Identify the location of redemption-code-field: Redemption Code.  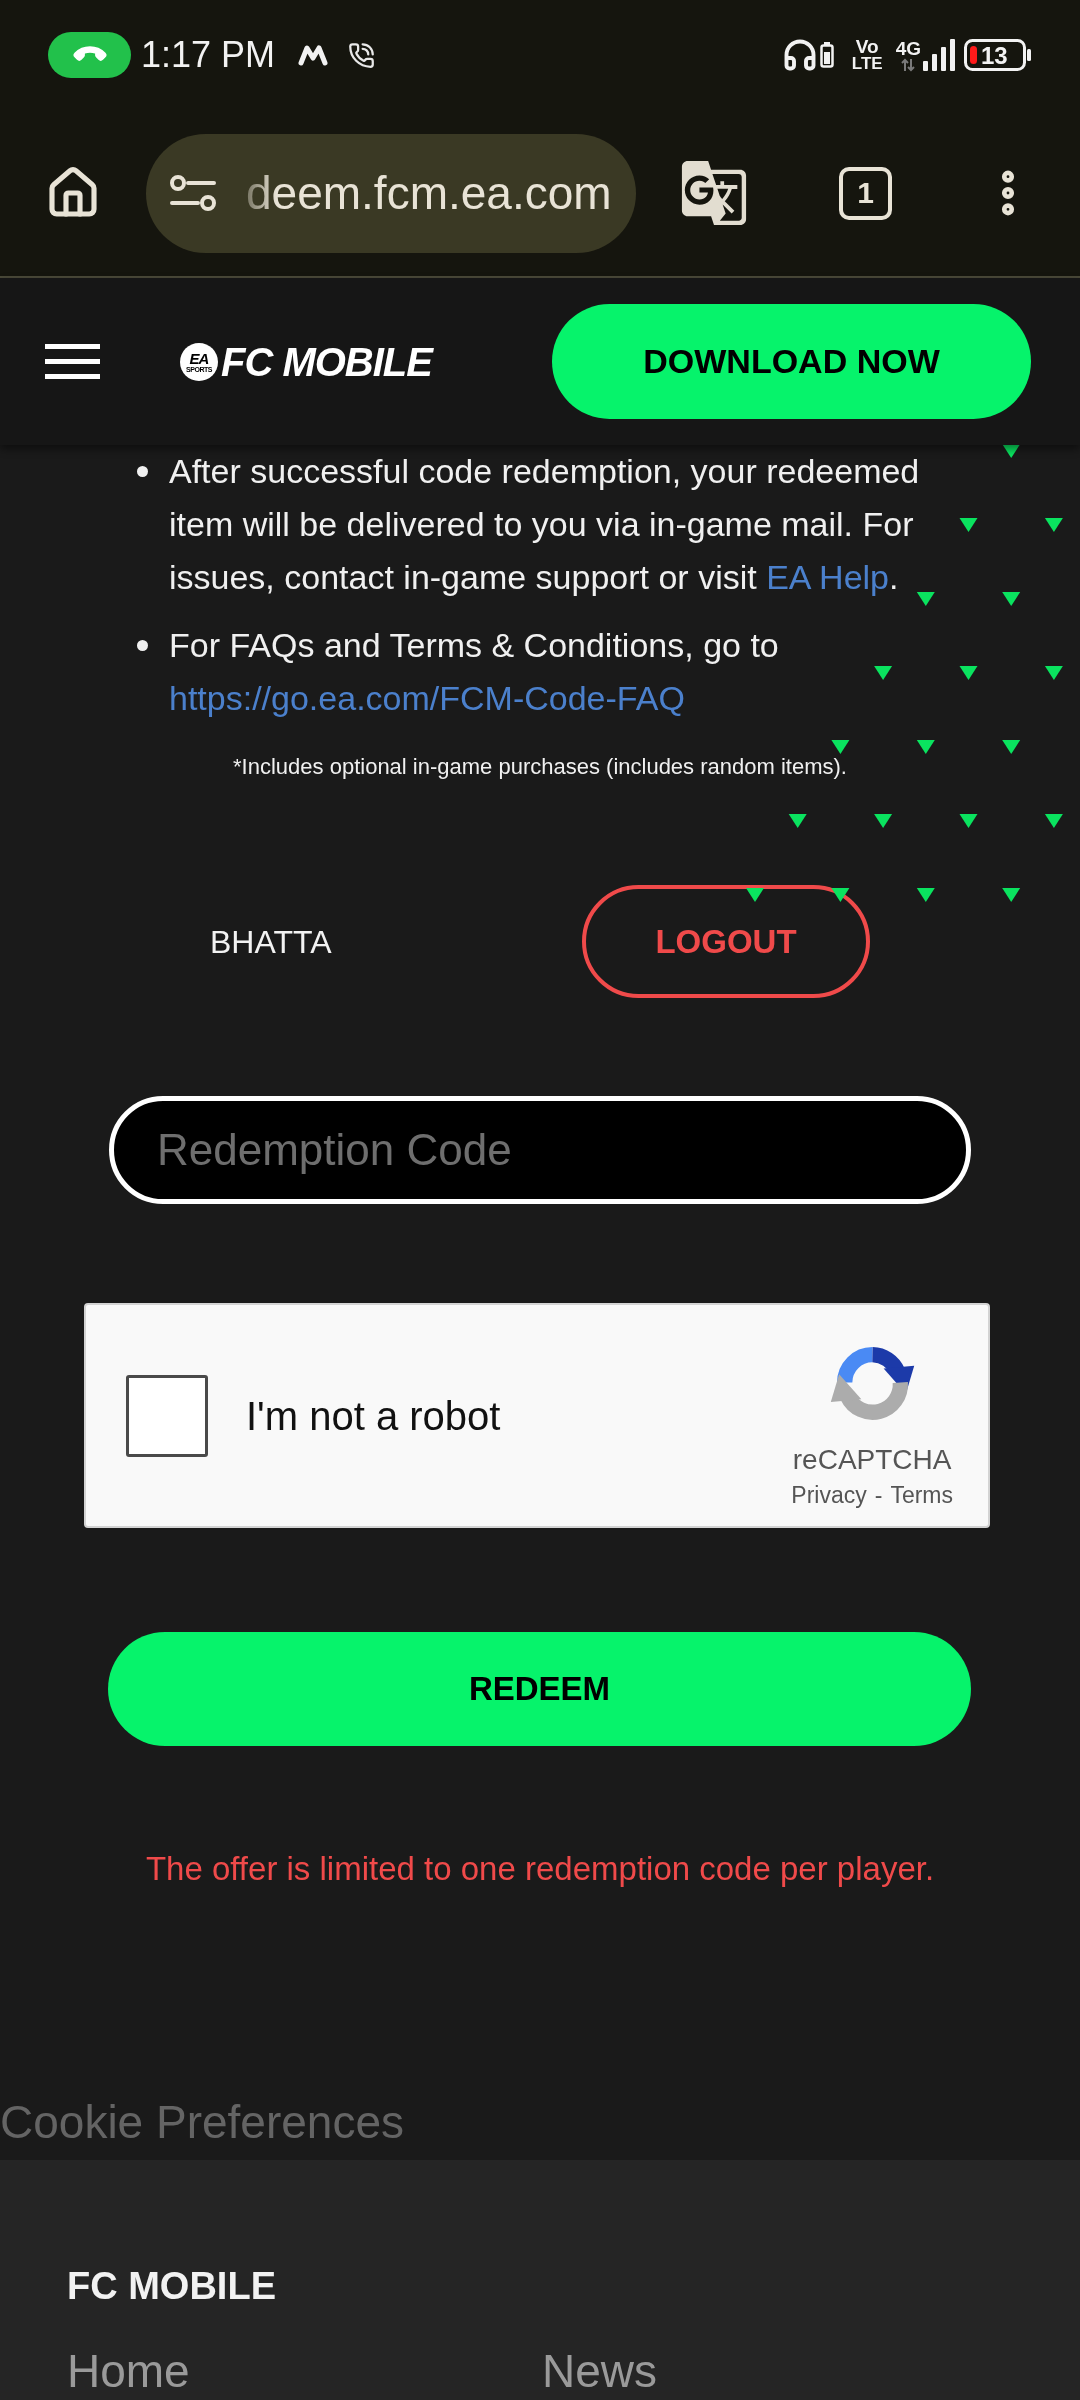
(540, 1150).